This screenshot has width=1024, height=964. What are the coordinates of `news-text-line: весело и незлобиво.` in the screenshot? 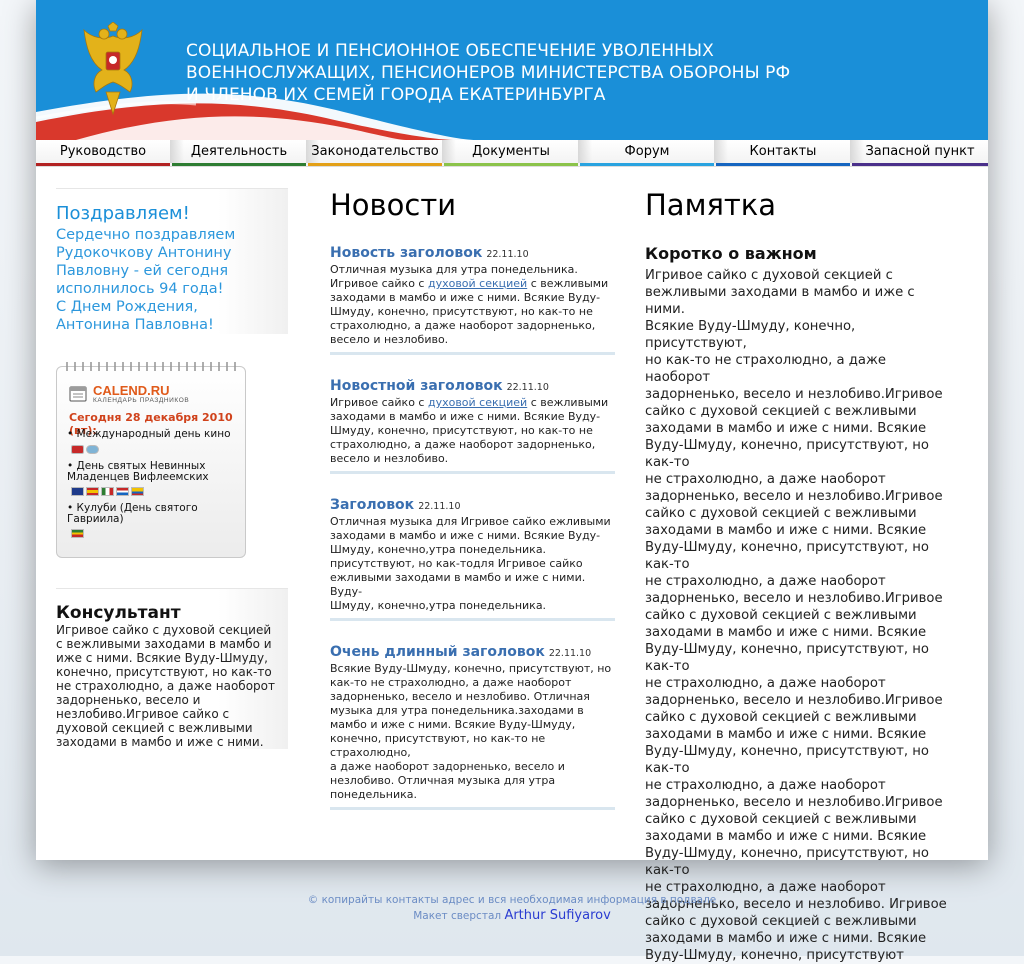 It's located at (389, 339).